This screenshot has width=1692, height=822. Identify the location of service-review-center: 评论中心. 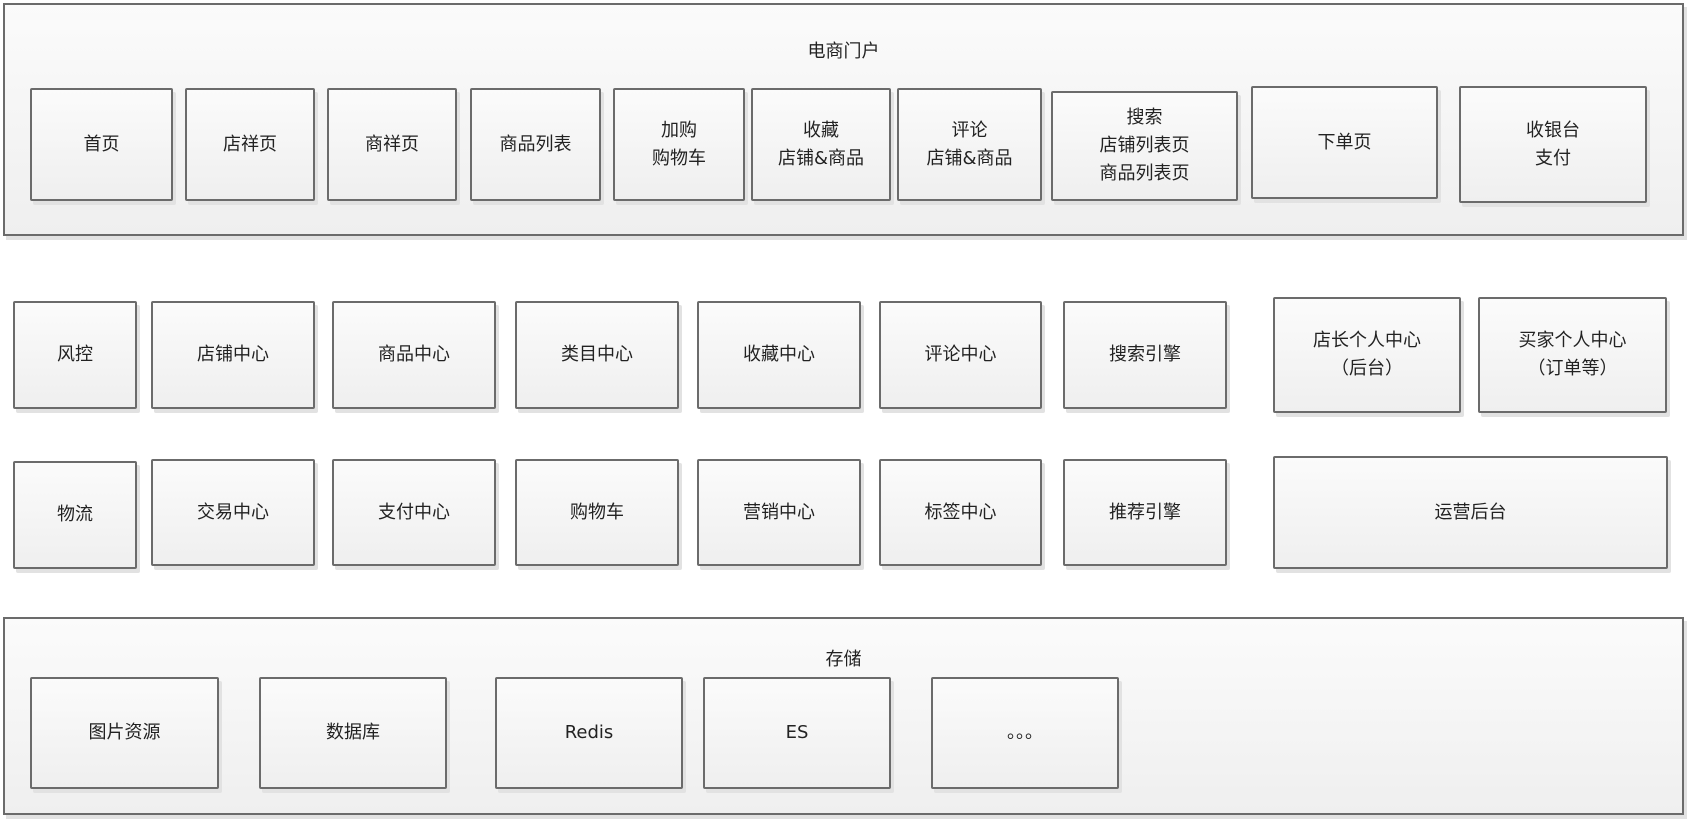
(960, 355).